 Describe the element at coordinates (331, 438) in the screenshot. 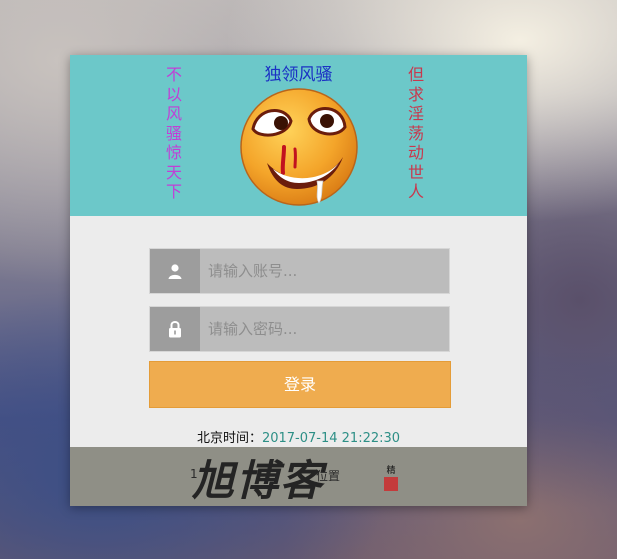

I see `clock-value: 2017-07-14 21:22:30` at that location.